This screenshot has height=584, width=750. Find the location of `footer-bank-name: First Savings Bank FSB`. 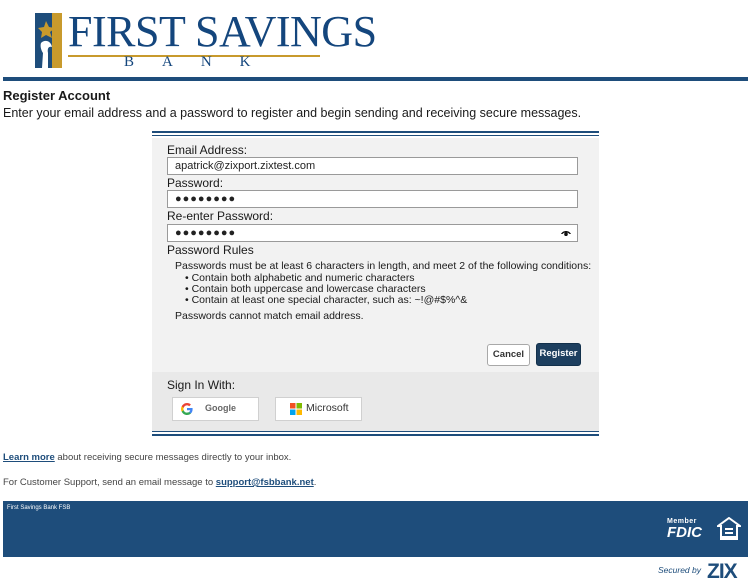

footer-bank-name: First Savings Bank FSB is located at coordinates (39, 508).